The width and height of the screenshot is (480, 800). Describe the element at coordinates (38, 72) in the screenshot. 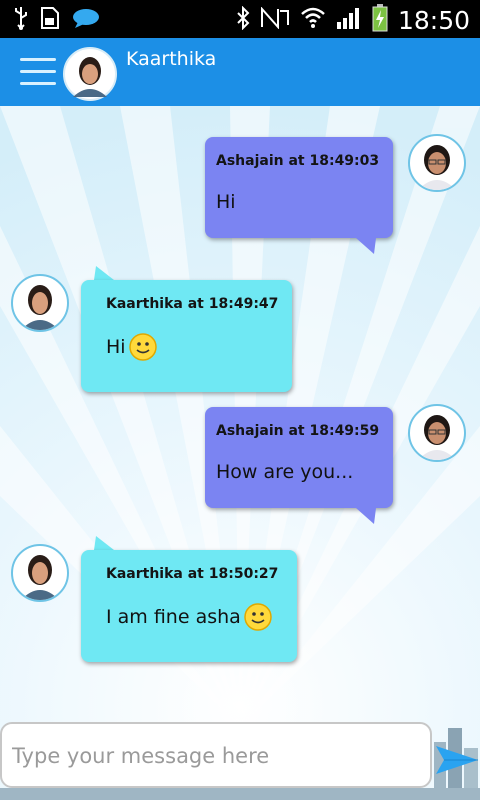

I see `hamburger-menu-icon` at that location.